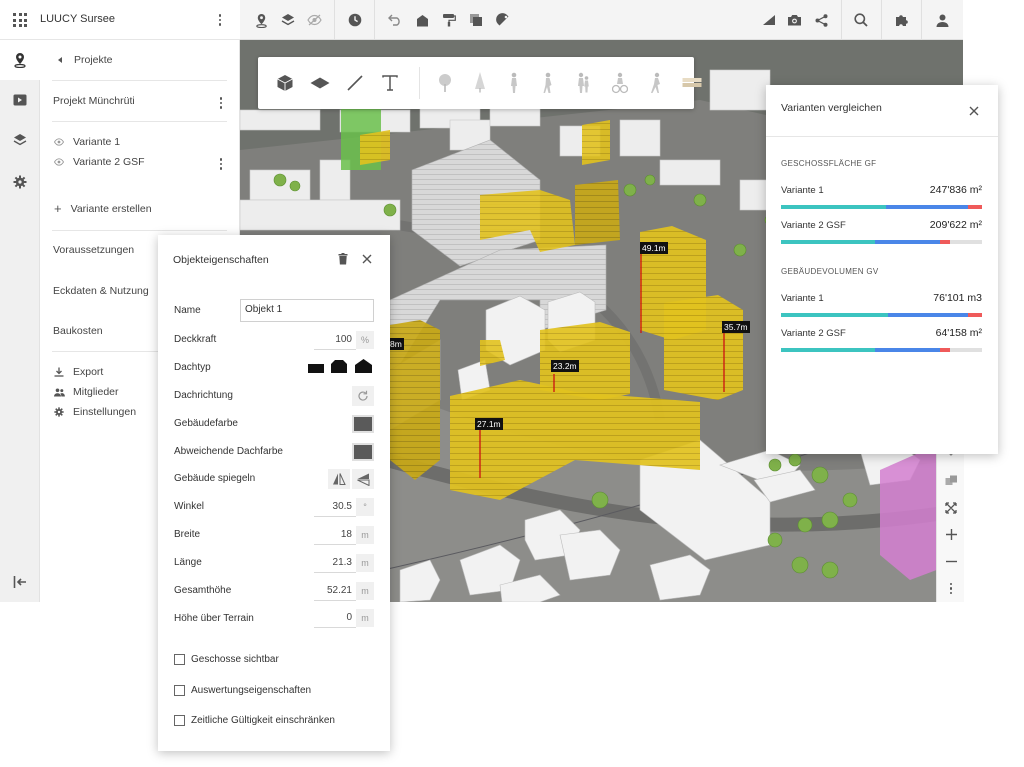 The height and width of the screenshot is (767, 1024). Describe the element at coordinates (355, 83) in the screenshot. I see `line-tool-icon` at that location.